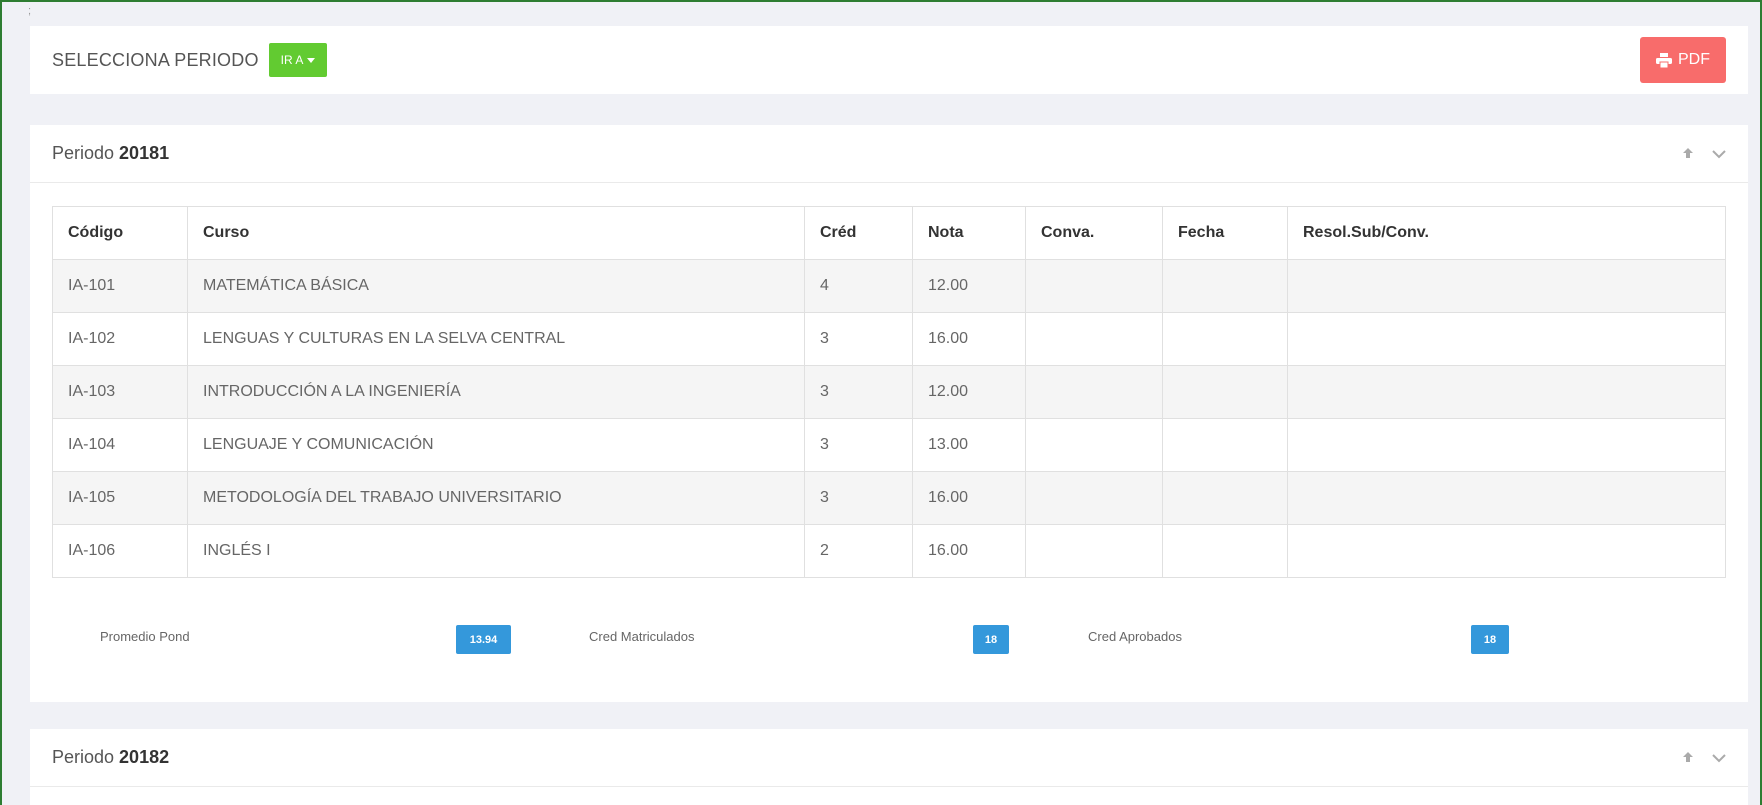  I want to click on goto-button-label: IR A, so click(292, 60).